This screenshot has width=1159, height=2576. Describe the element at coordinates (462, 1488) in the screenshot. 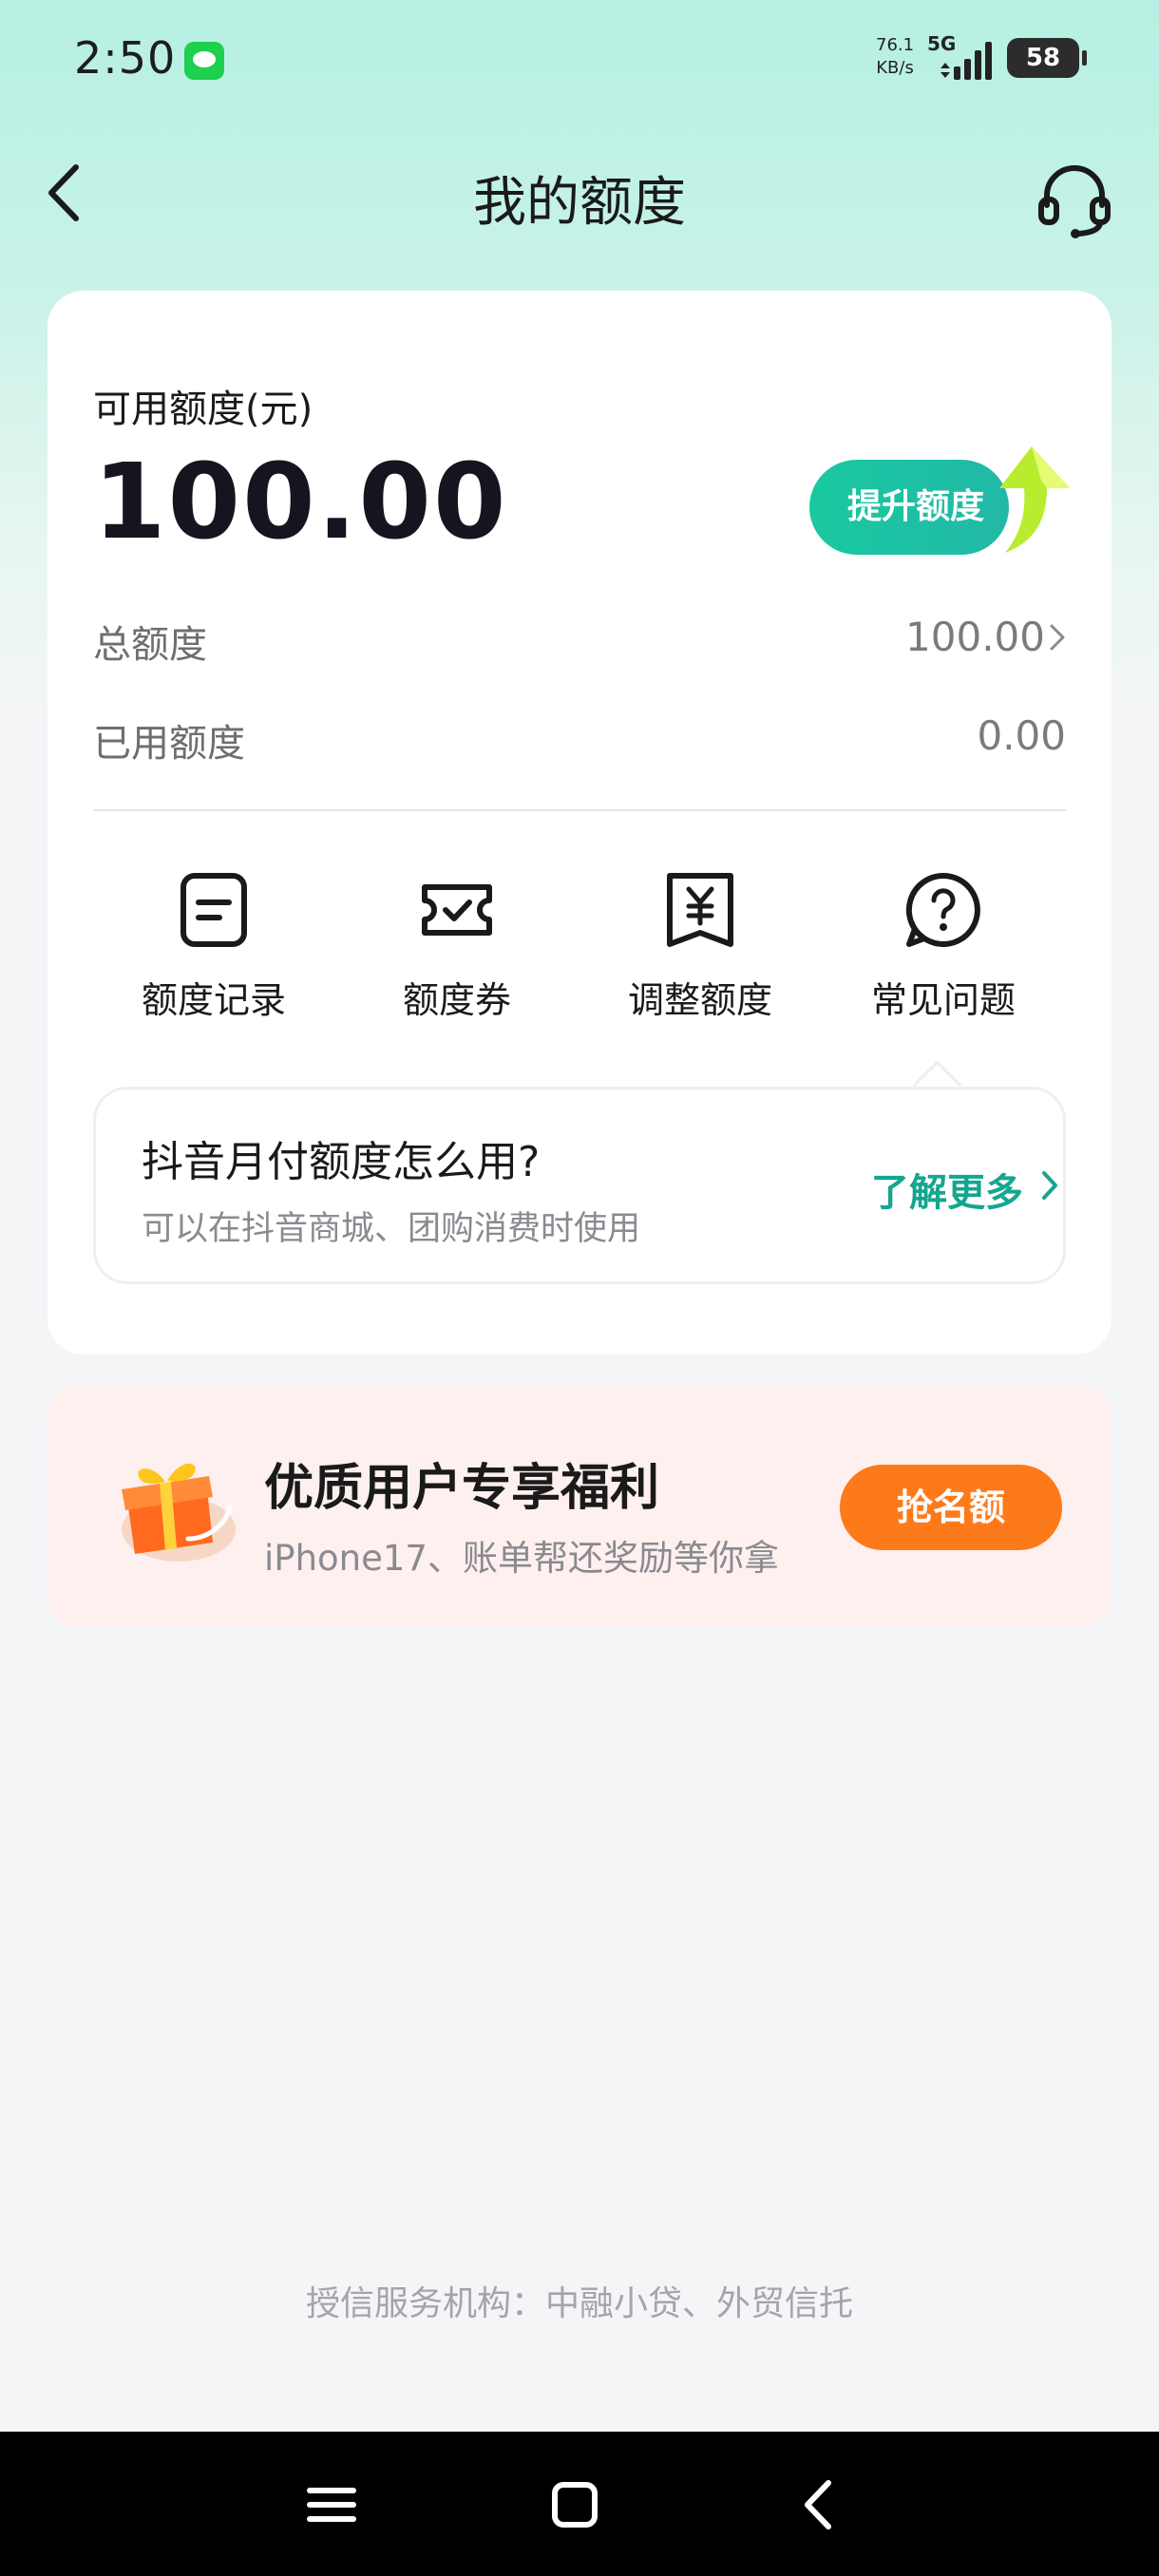

I see `benefit-title: 优质用户专享福利` at that location.